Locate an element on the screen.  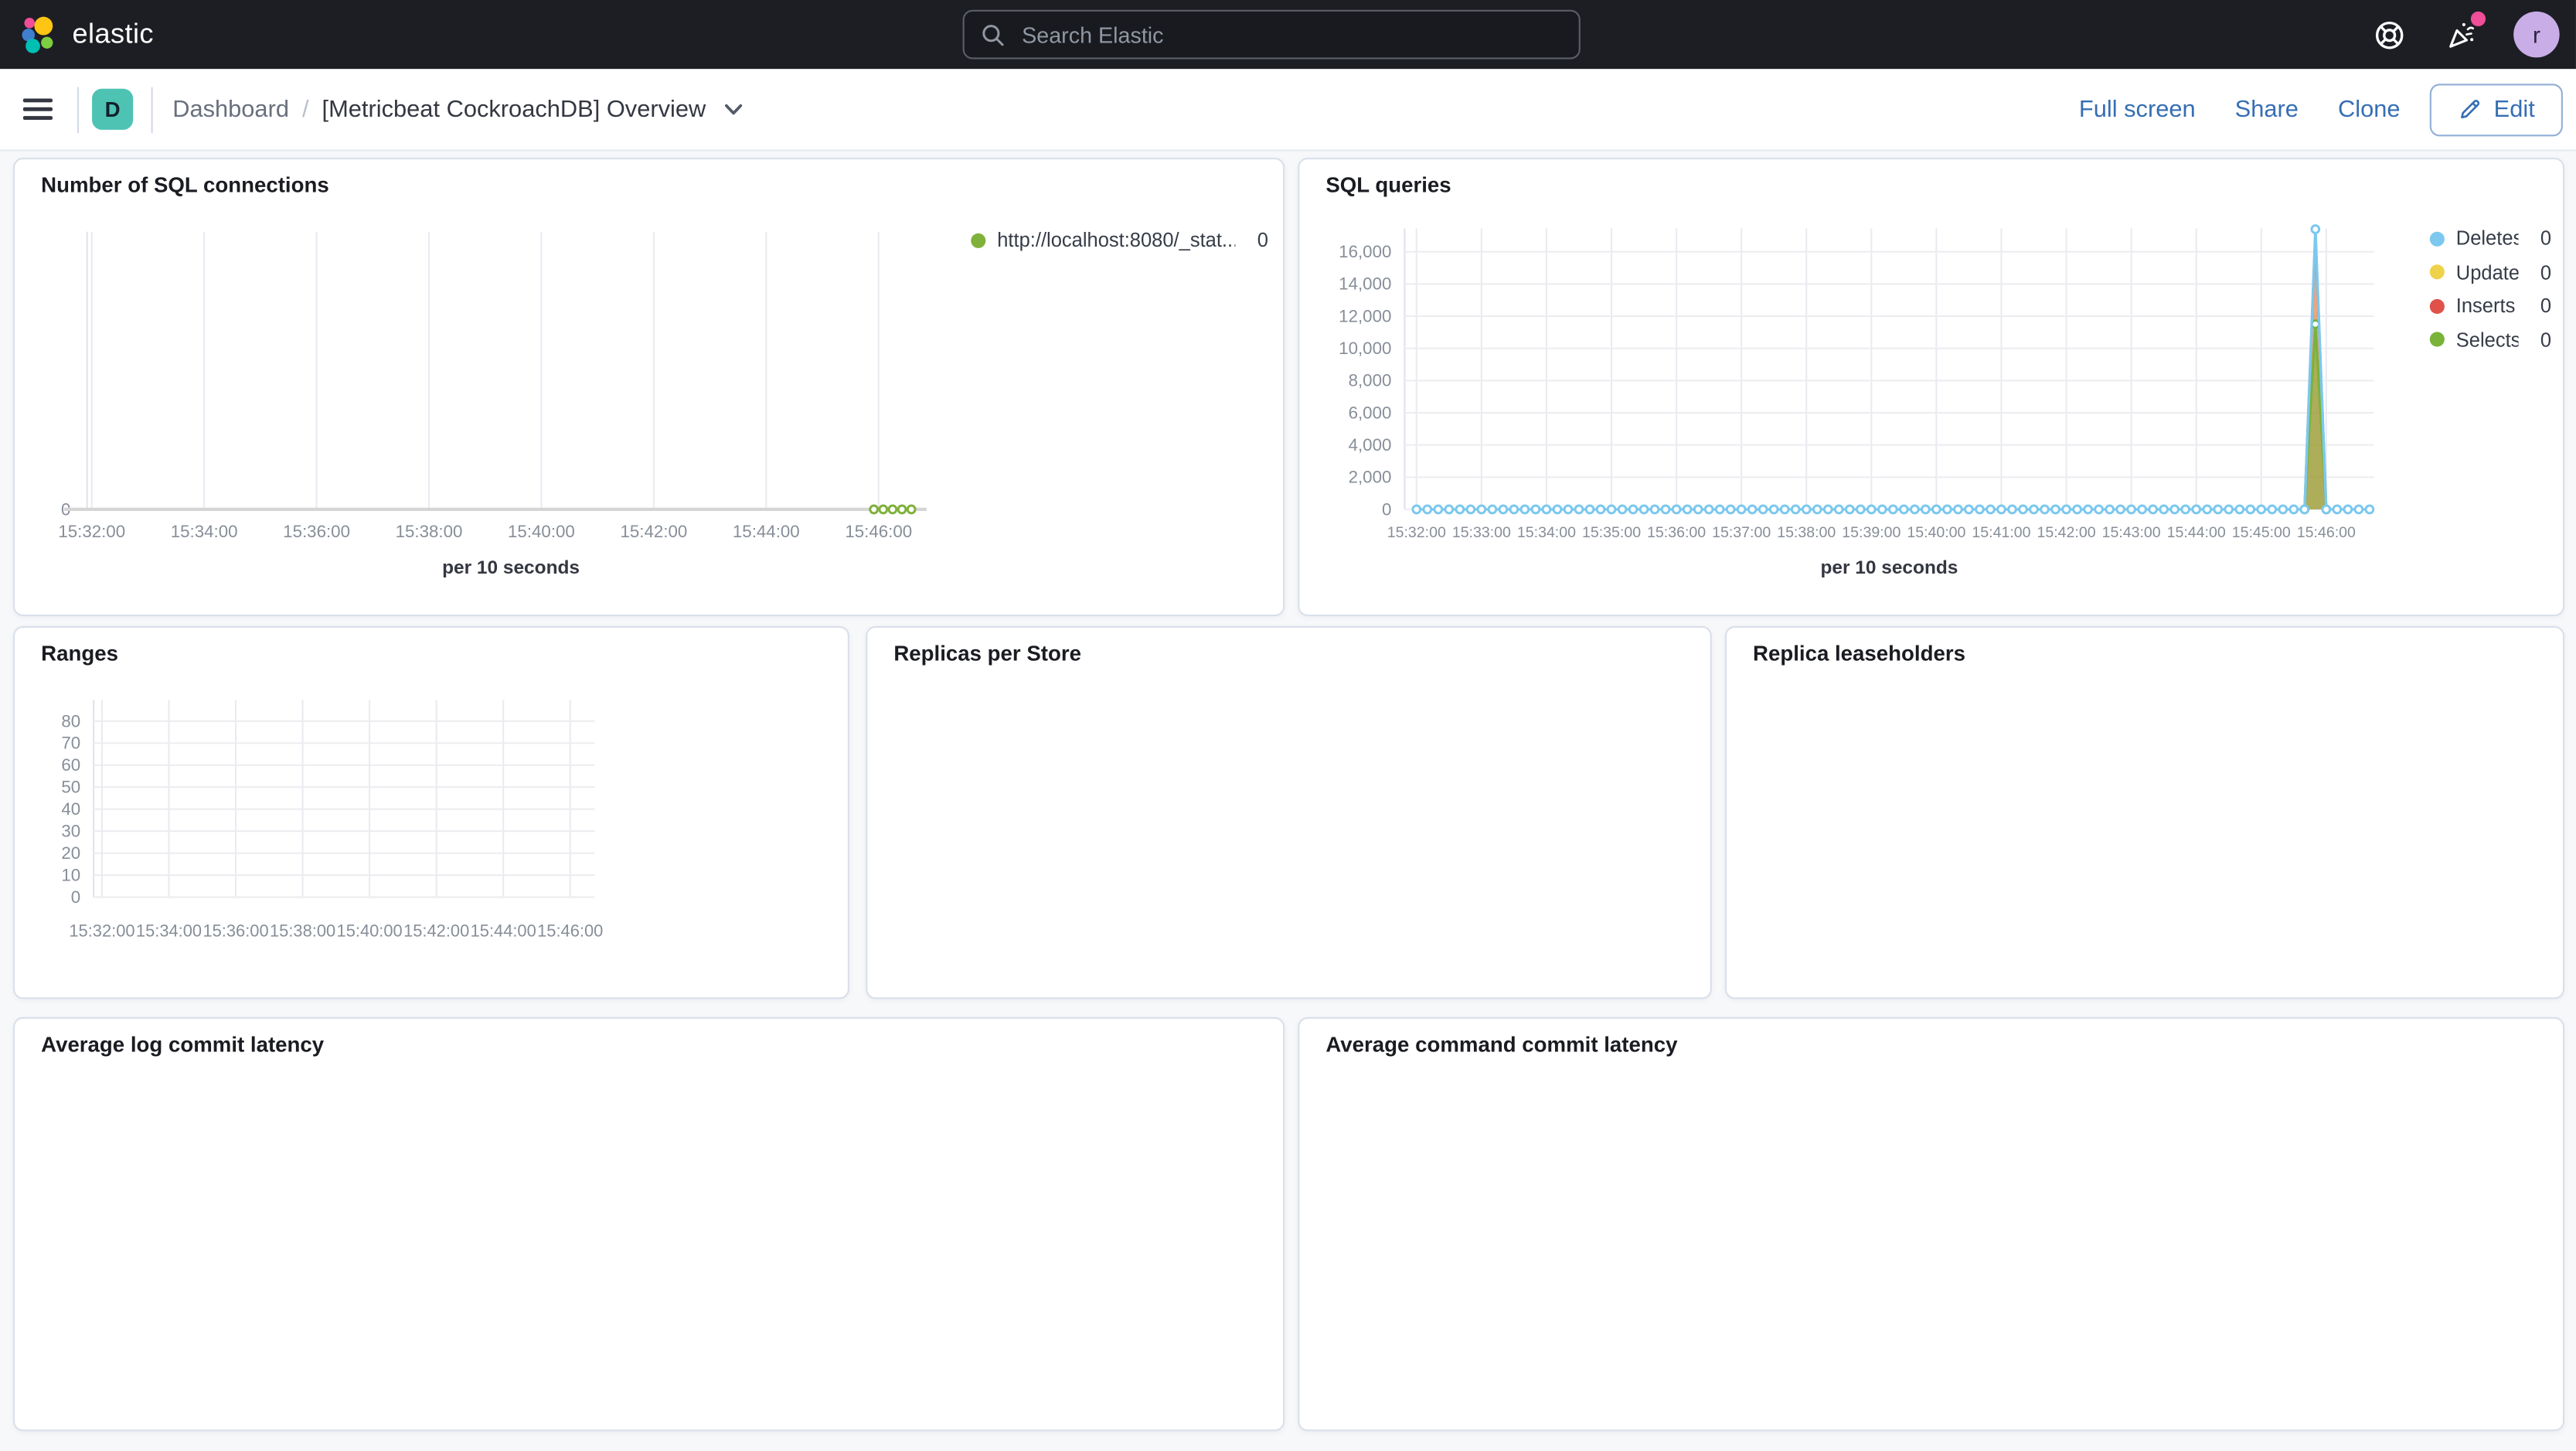
legend-item: Inserts 0 is located at coordinates (2490, 306).